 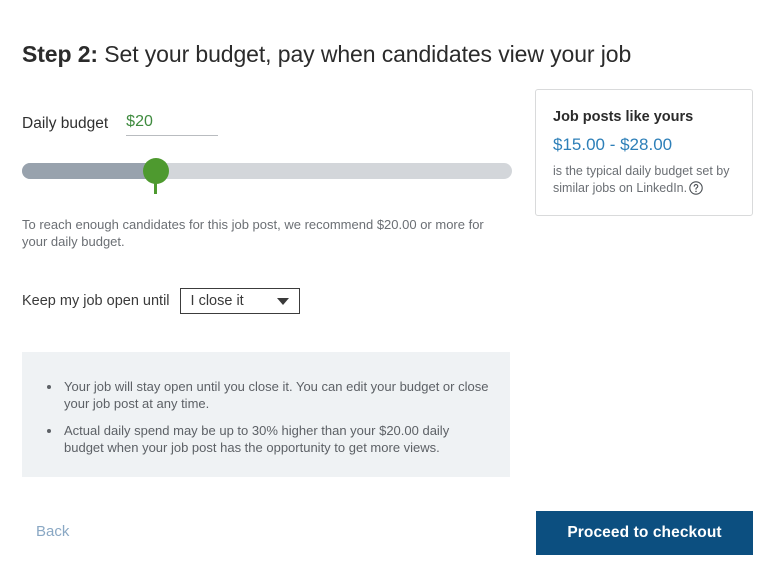 What do you see at coordinates (88, 171) in the screenshot?
I see `budget-slider-fill` at bounding box center [88, 171].